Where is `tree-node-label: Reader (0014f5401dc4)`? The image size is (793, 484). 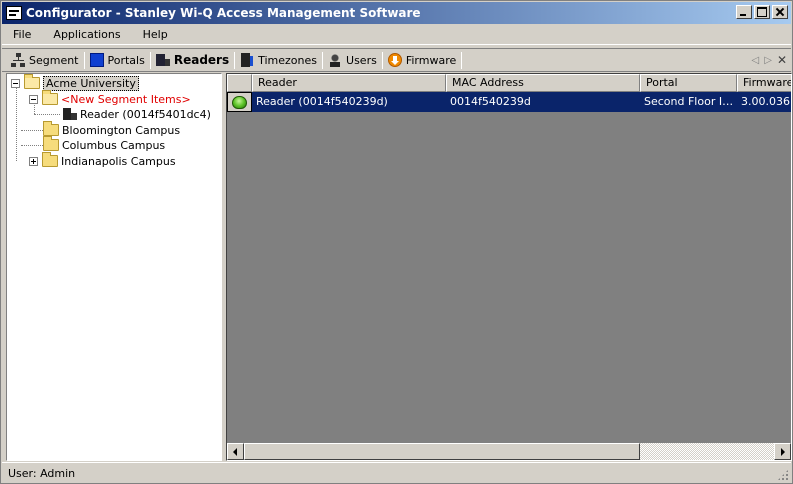 tree-node-label: Reader (0014f5401dc4) is located at coordinates (145, 114).